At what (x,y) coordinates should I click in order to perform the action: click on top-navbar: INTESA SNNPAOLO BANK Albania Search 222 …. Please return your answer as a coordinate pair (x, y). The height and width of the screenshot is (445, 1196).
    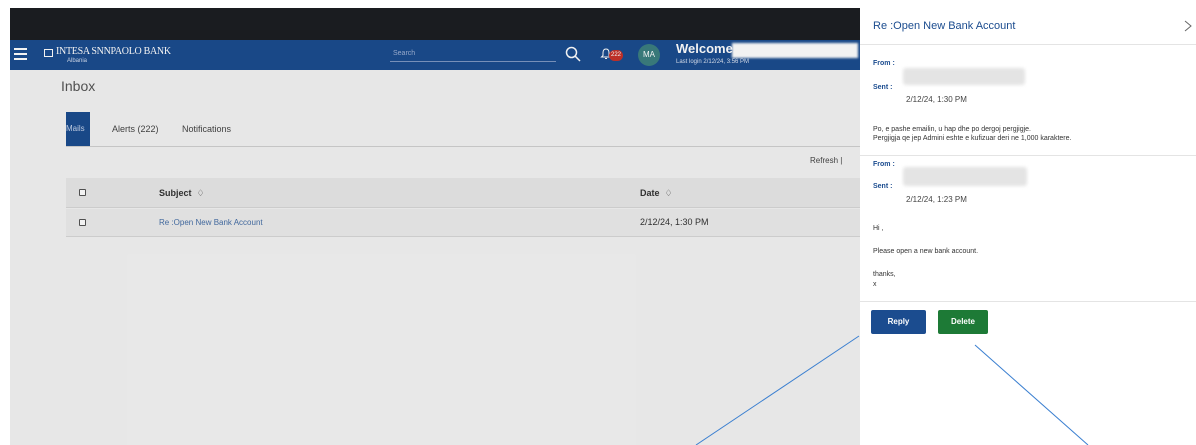
    Looking at the image, I should click on (435, 55).